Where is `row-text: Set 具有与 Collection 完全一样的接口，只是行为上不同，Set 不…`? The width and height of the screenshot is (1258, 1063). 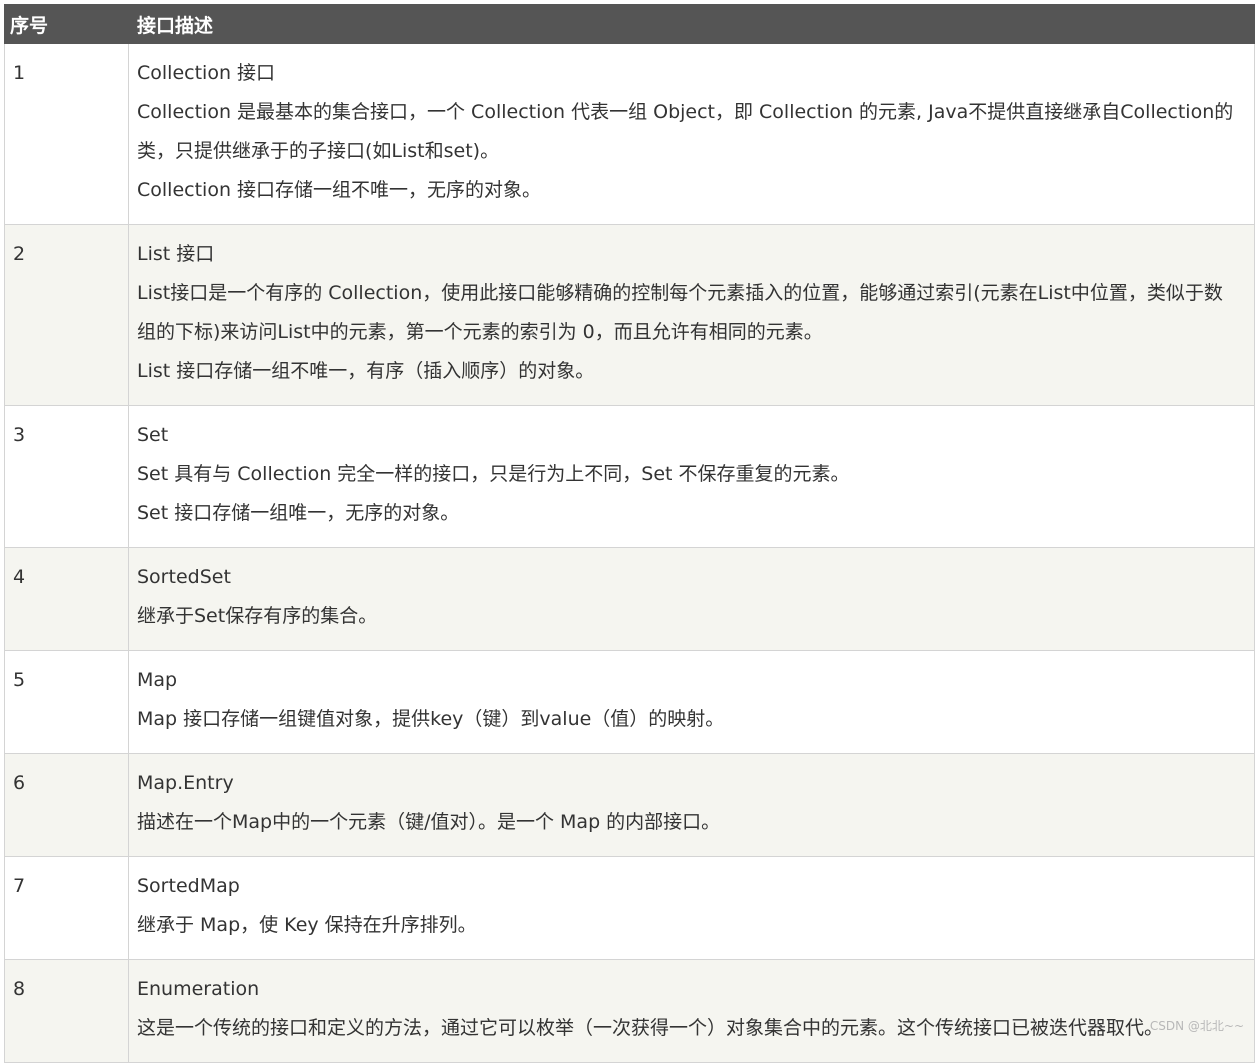 row-text: Set 具有与 Collection 完全一样的接口，只是行为上不同，Set 不… is located at coordinates (493, 474).